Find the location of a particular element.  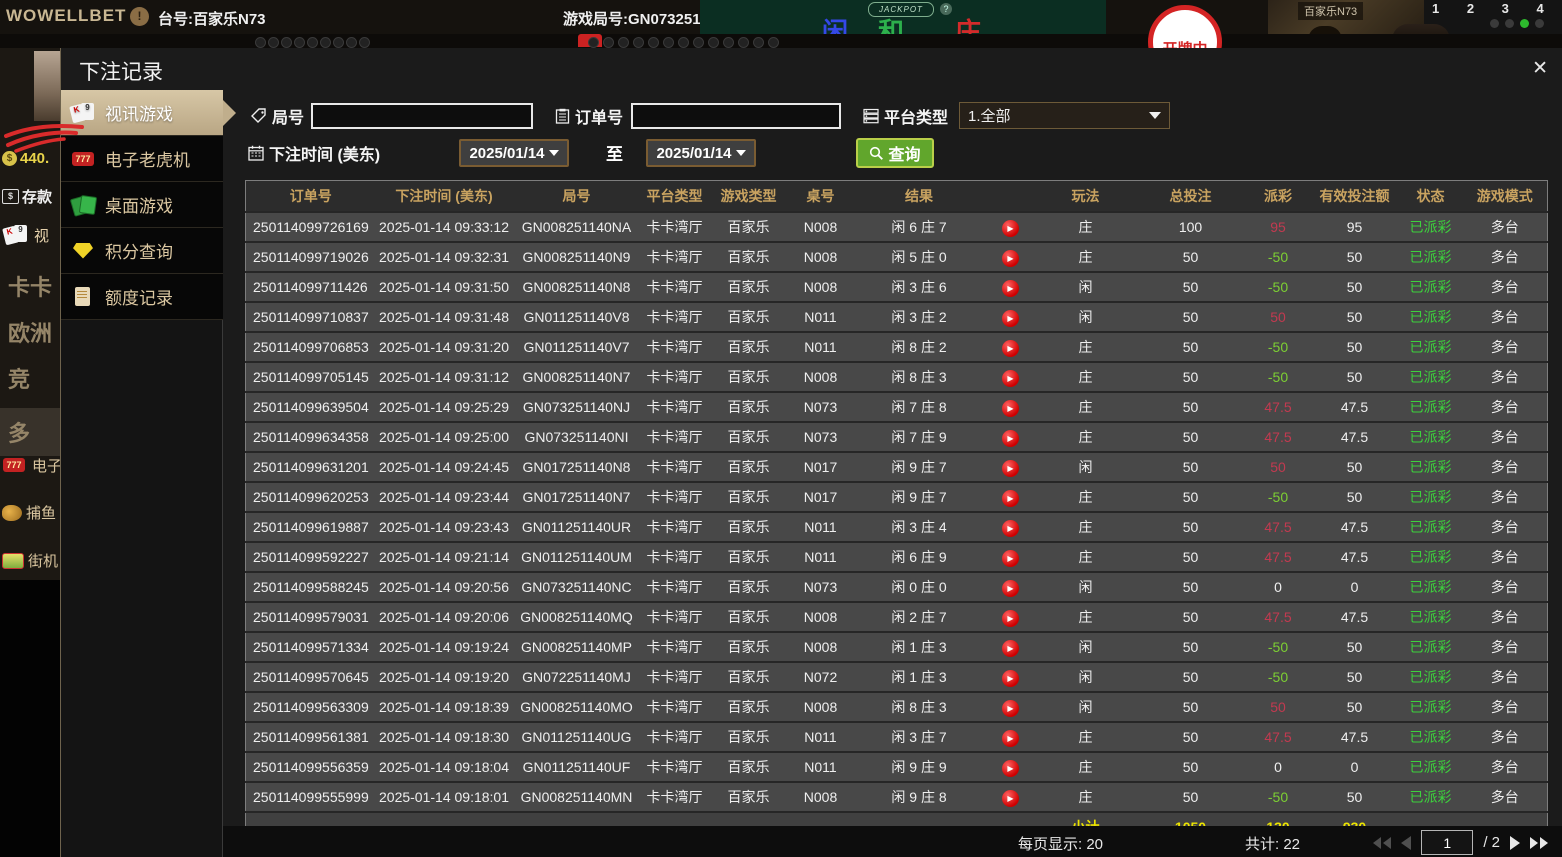

cell-round: GN008251140N8 is located at coordinates (576, 286).